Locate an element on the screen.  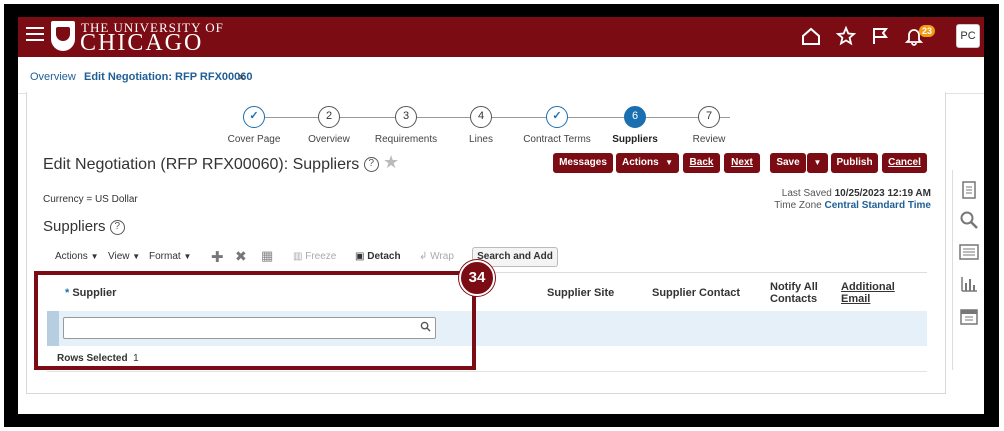
document-icon is located at coordinates (969, 190).